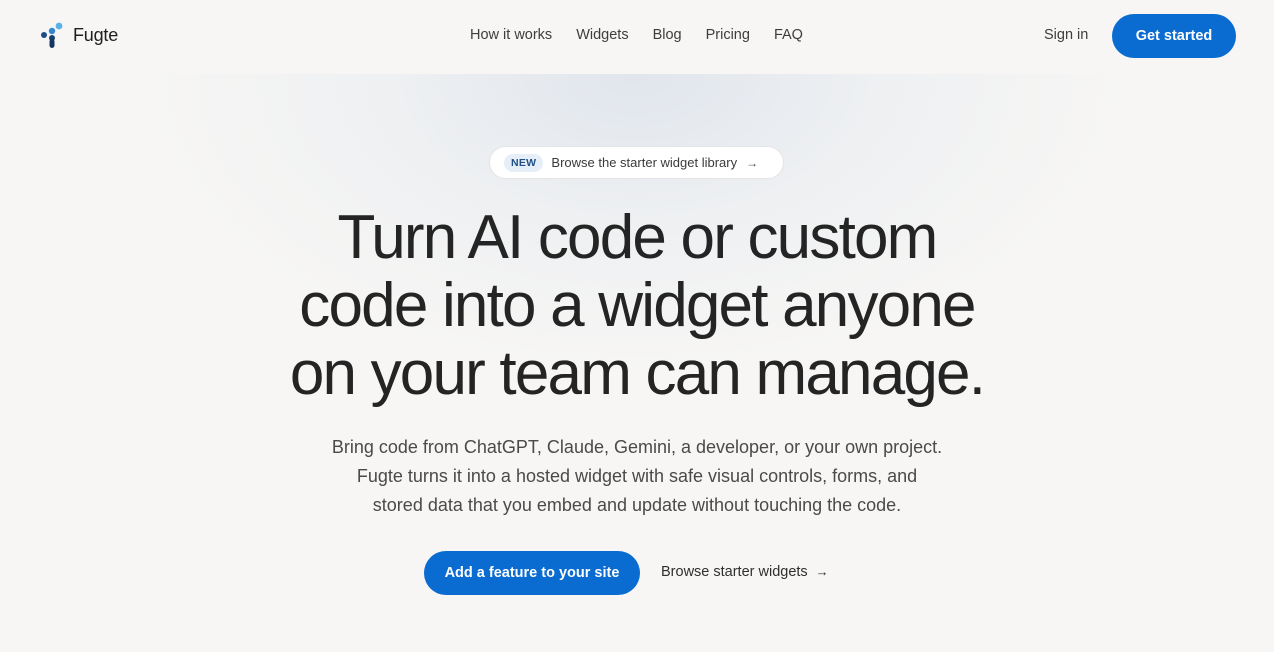 The width and height of the screenshot is (1274, 652). I want to click on new-tag: NEW, so click(524, 162).